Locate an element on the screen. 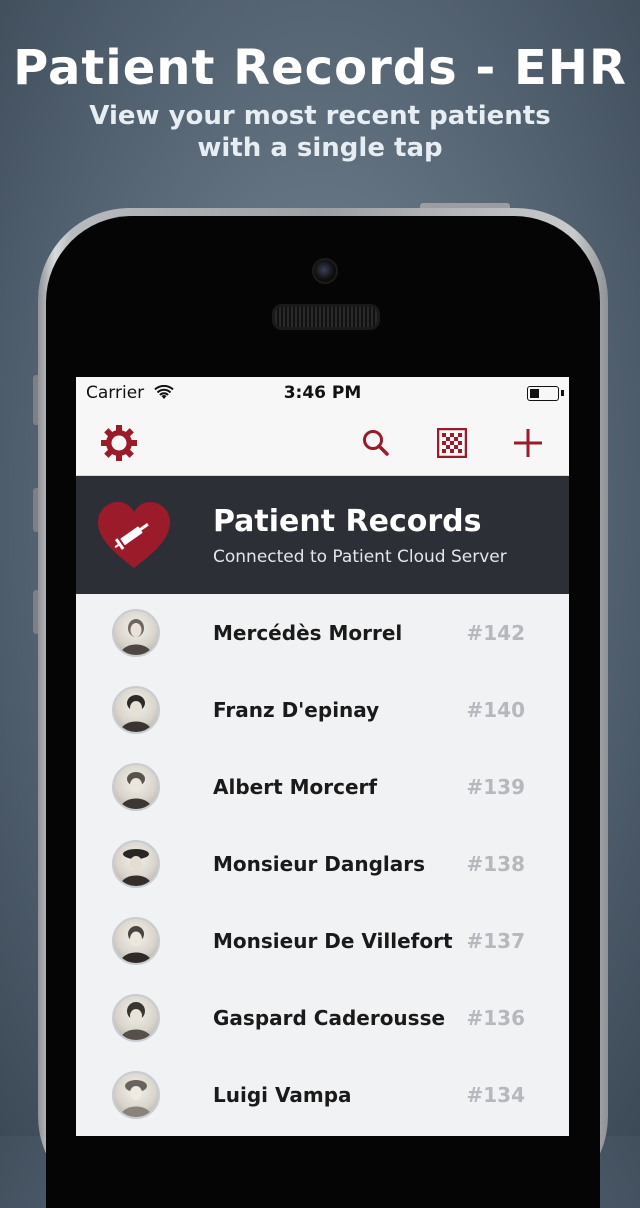 The height and width of the screenshot is (1208, 640). search-icon is located at coordinates (376, 443).